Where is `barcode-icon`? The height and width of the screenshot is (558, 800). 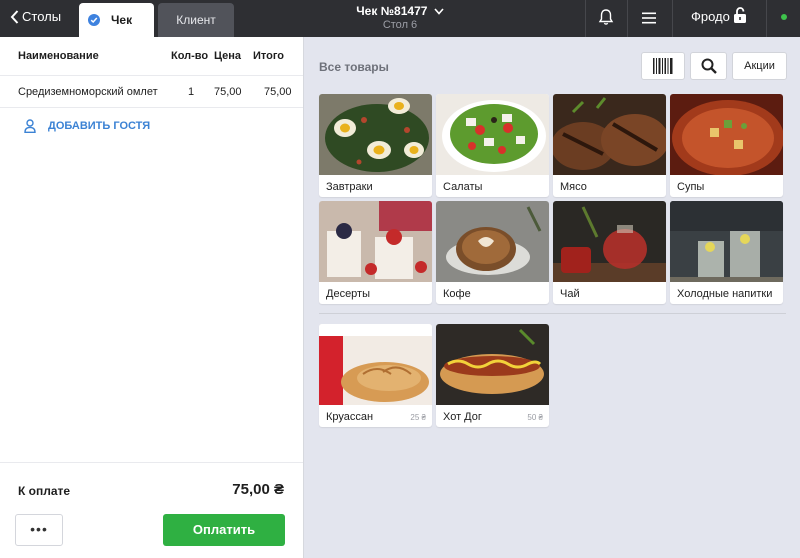 barcode-icon is located at coordinates (663, 66).